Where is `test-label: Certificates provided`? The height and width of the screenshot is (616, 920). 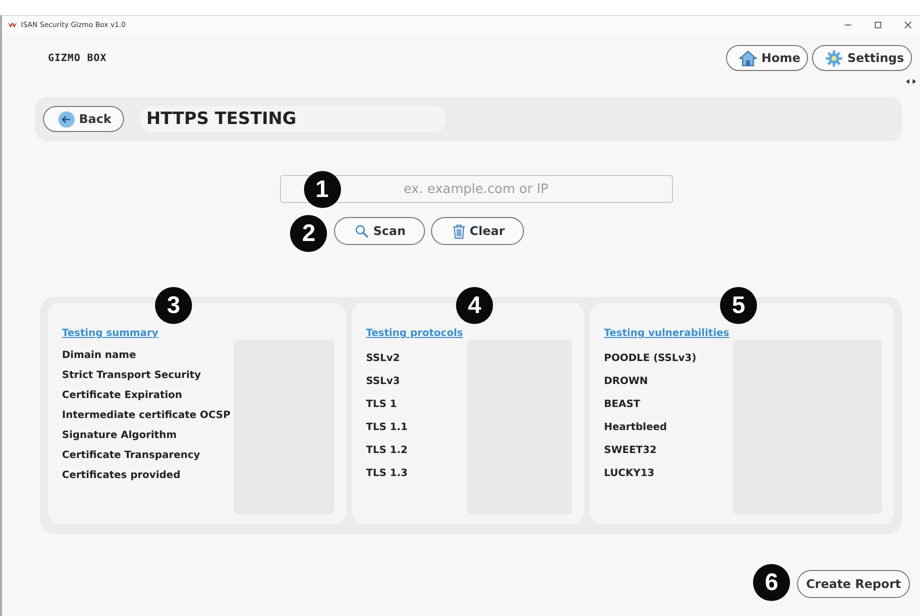 test-label: Certificates provided is located at coordinates (122, 475).